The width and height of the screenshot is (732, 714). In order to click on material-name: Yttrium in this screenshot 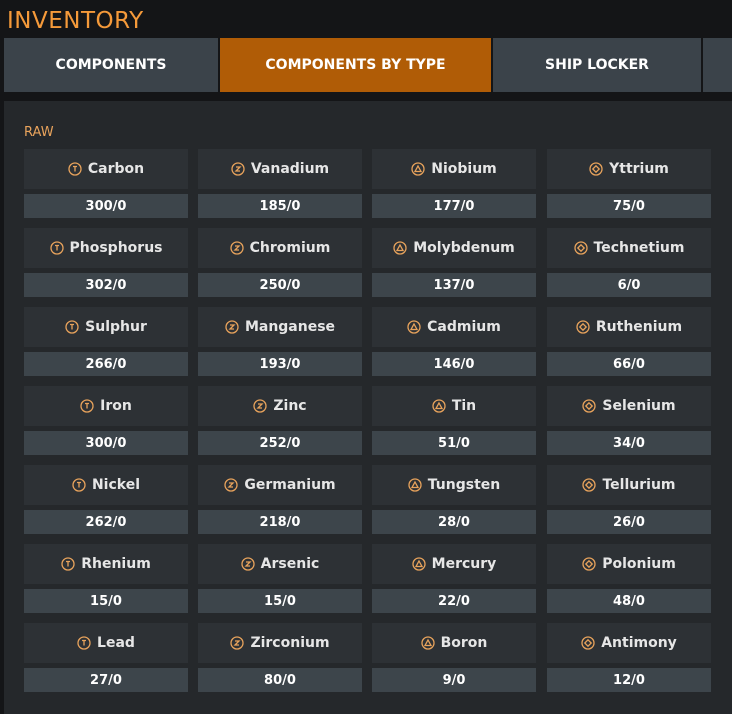, I will do `click(639, 169)`.